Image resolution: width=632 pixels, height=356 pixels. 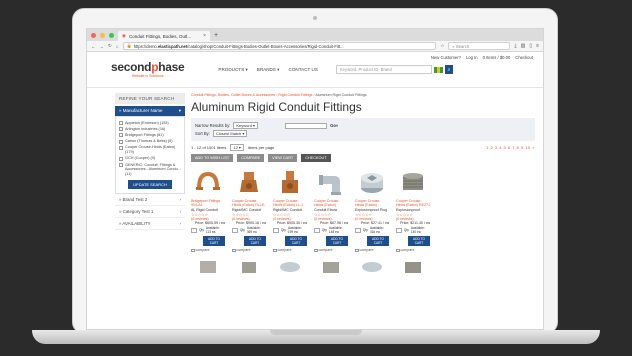 I want to click on back-icon: ←, so click(x=93, y=46).